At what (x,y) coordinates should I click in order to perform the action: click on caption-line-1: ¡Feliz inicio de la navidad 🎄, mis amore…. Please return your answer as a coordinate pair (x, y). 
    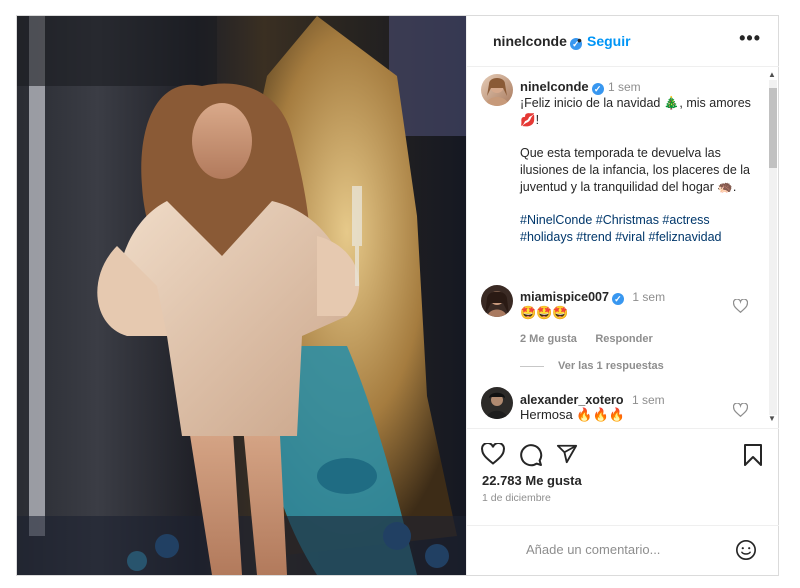
    Looking at the image, I should click on (635, 111).